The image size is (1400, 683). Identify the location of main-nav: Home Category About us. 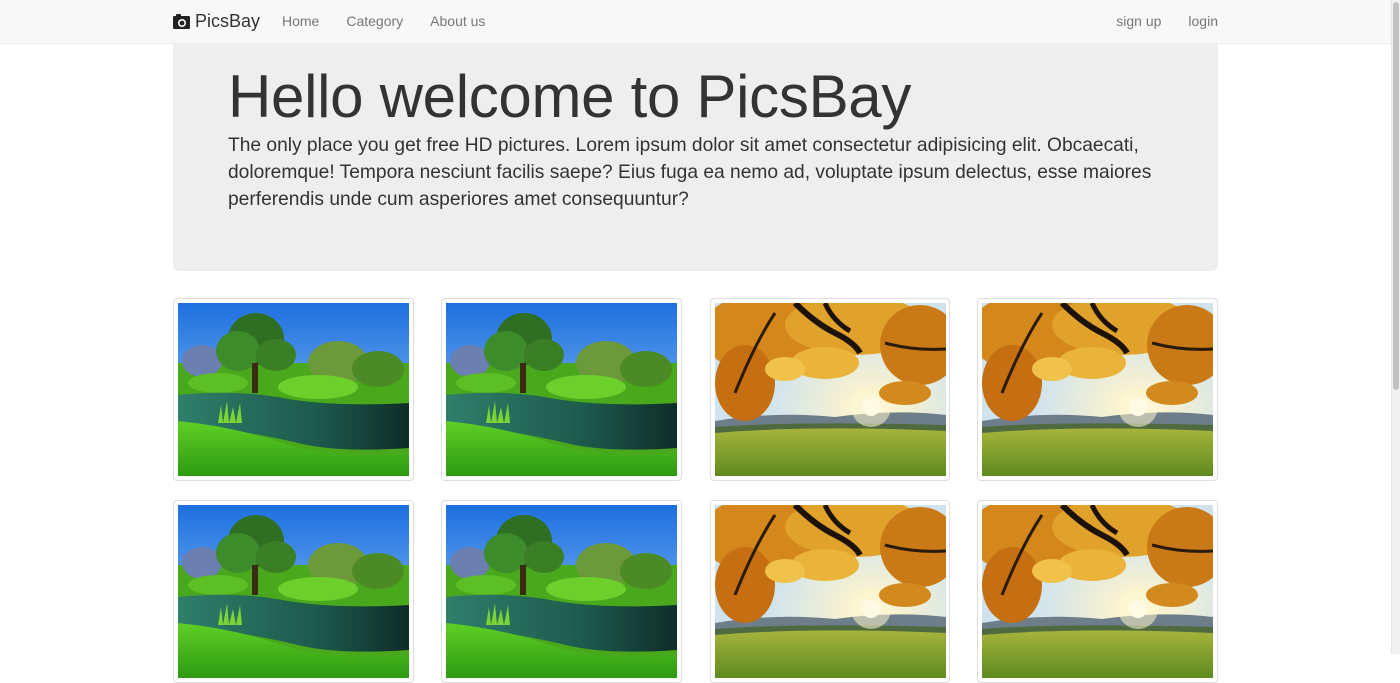
(397, 21).